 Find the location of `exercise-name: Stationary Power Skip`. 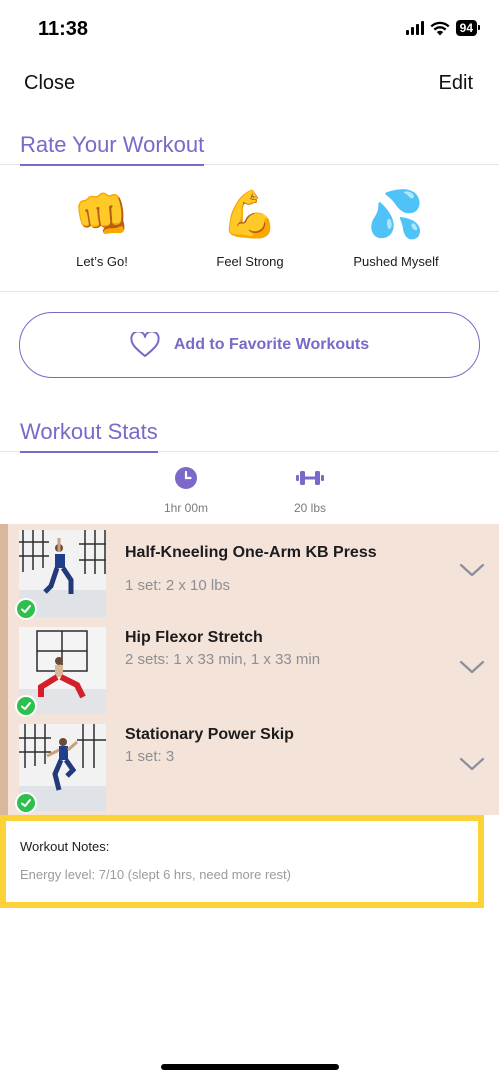

exercise-name: Stationary Power Skip is located at coordinates (209, 734).